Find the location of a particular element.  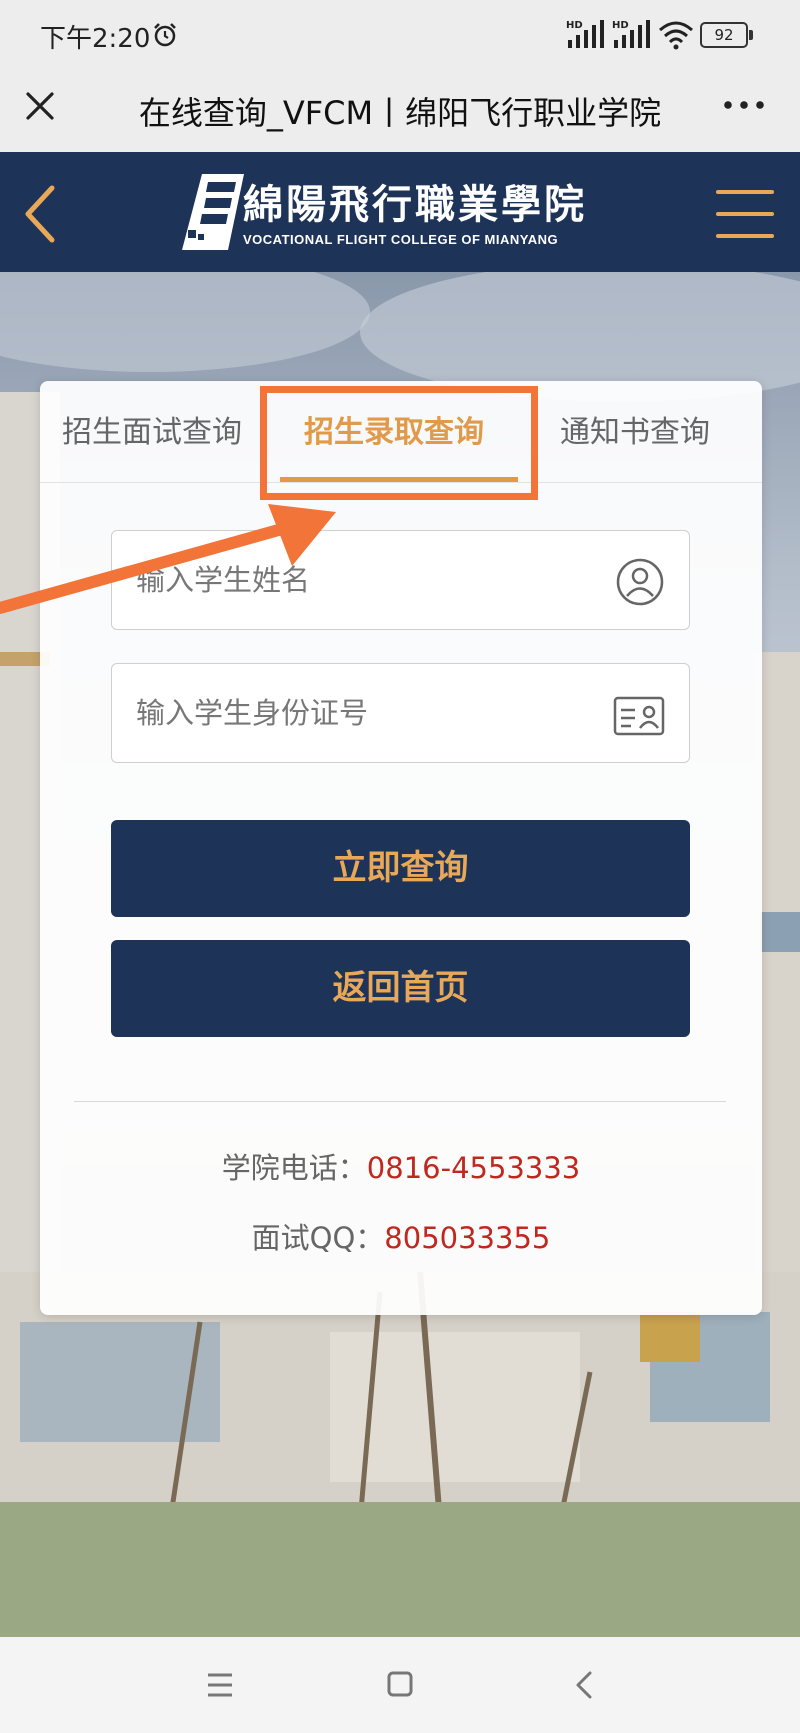

student-id-input is located at coordinates (371, 713).